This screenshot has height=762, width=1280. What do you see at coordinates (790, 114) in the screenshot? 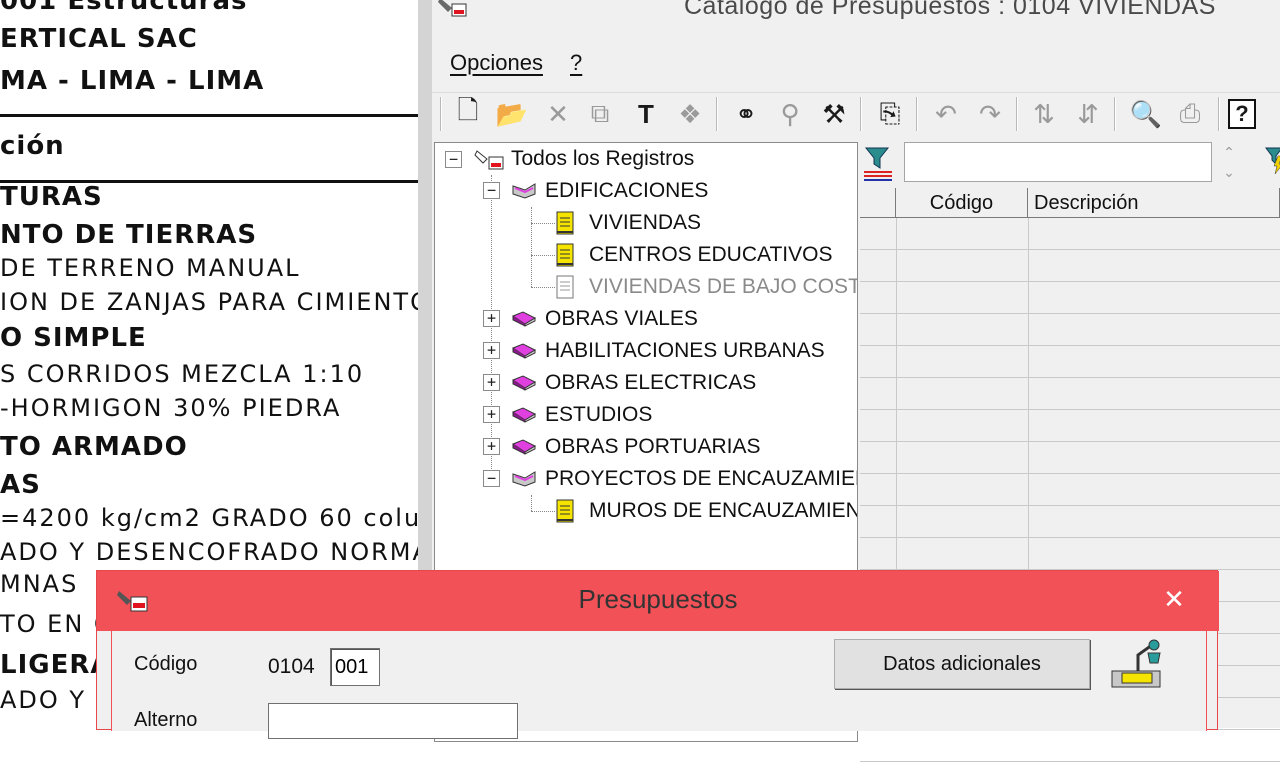
I see `filter-icon: ⚲` at bounding box center [790, 114].